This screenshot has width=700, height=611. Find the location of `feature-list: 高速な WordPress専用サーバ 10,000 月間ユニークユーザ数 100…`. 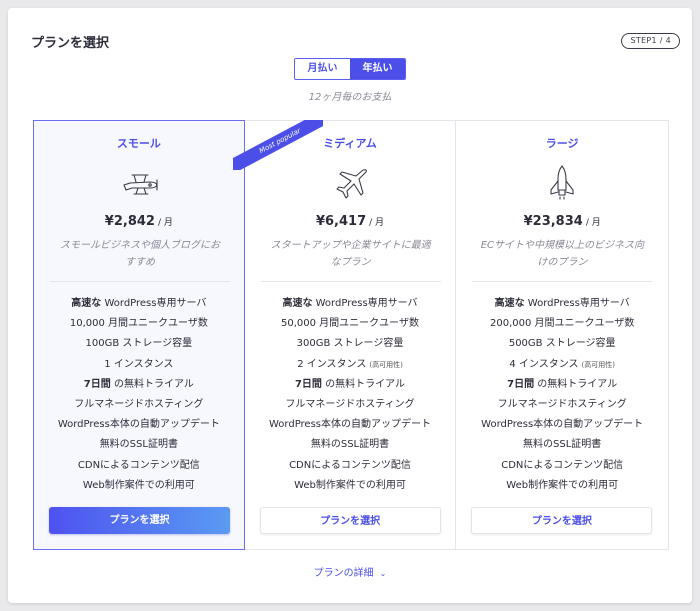

feature-list: 高速な WordPress専用サーバ 10,000 月間ユニークユーザ数 100… is located at coordinates (139, 395).